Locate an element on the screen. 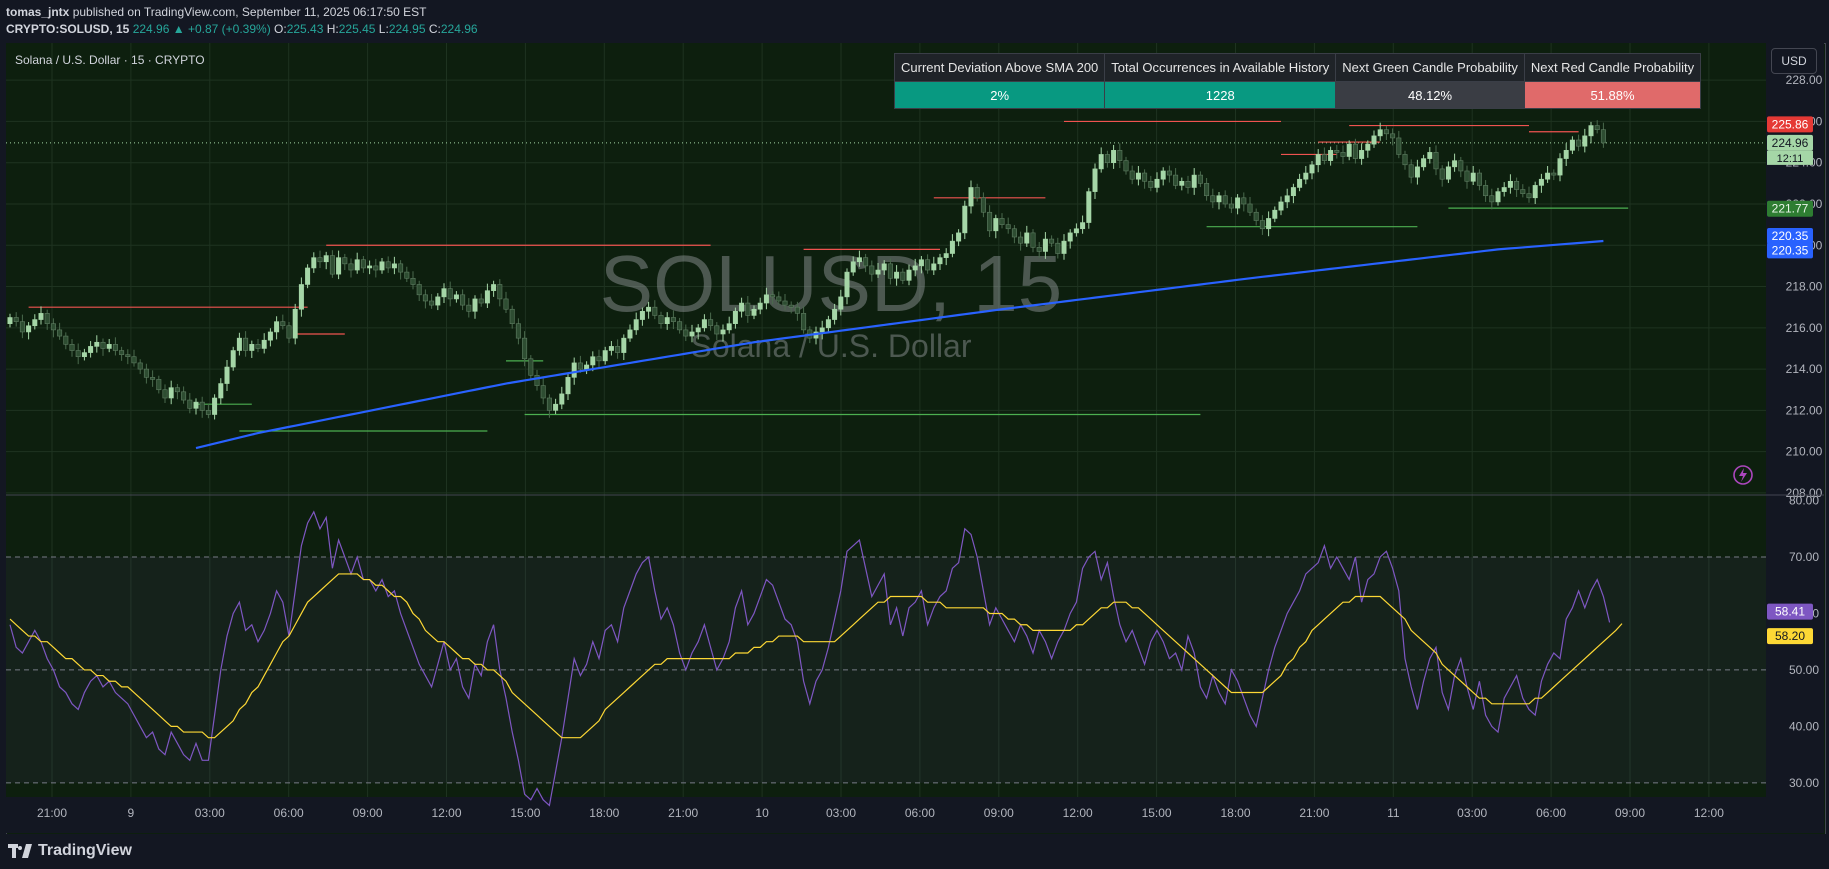  price-axis-badge-label: 221.77 is located at coordinates (1790, 209).